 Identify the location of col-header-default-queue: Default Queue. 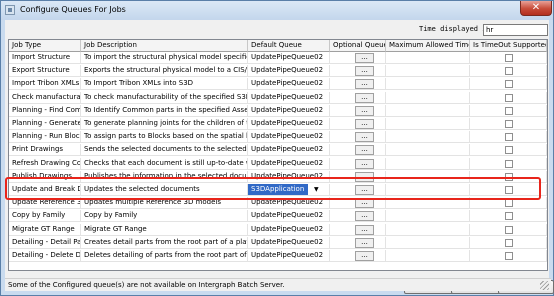
(289, 46).